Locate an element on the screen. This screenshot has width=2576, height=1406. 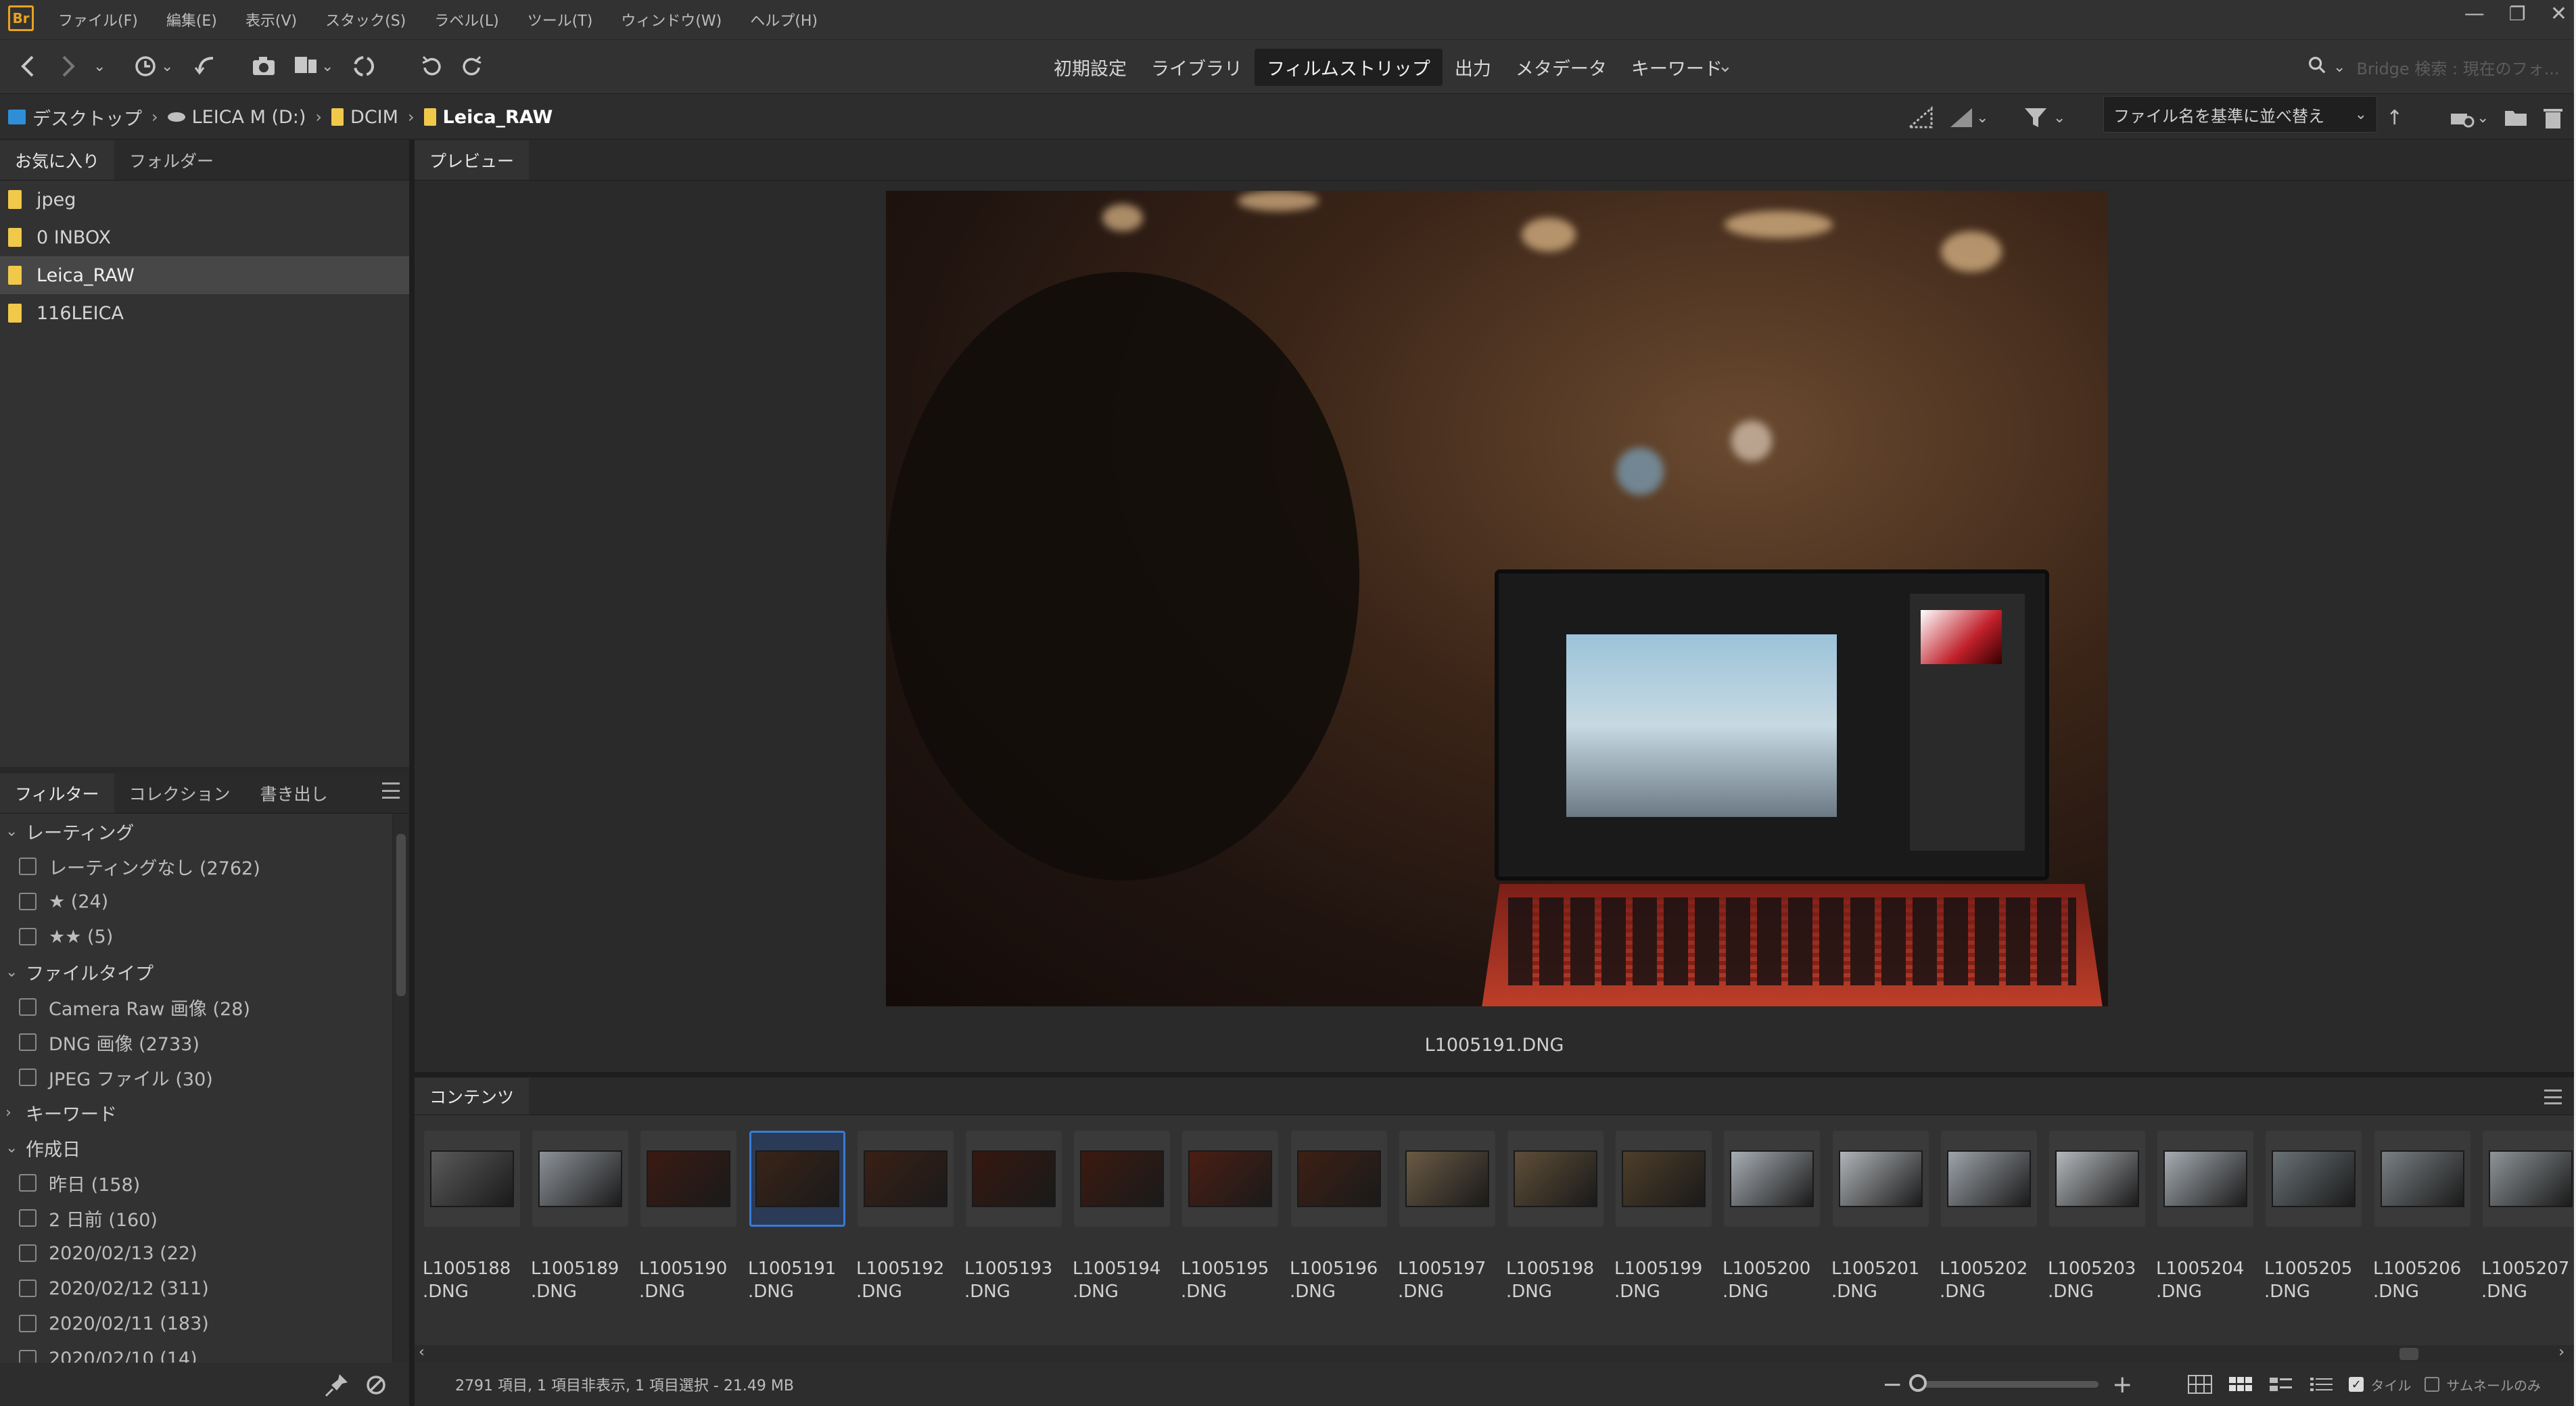
view-thumbnails-icon is located at coordinates (2240, 1384).